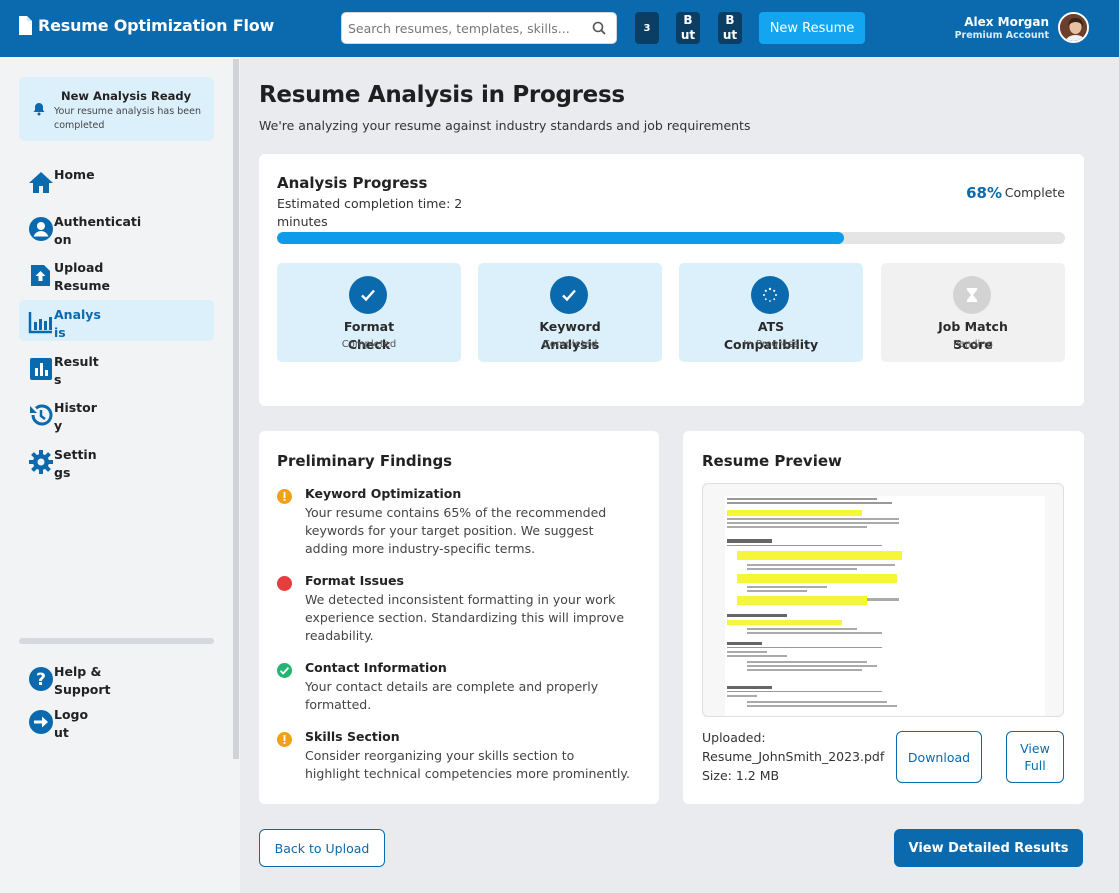 The image size is (1119, 893). I want to click on sidebar-item-help: ? Help & Support, so click(116, 677).